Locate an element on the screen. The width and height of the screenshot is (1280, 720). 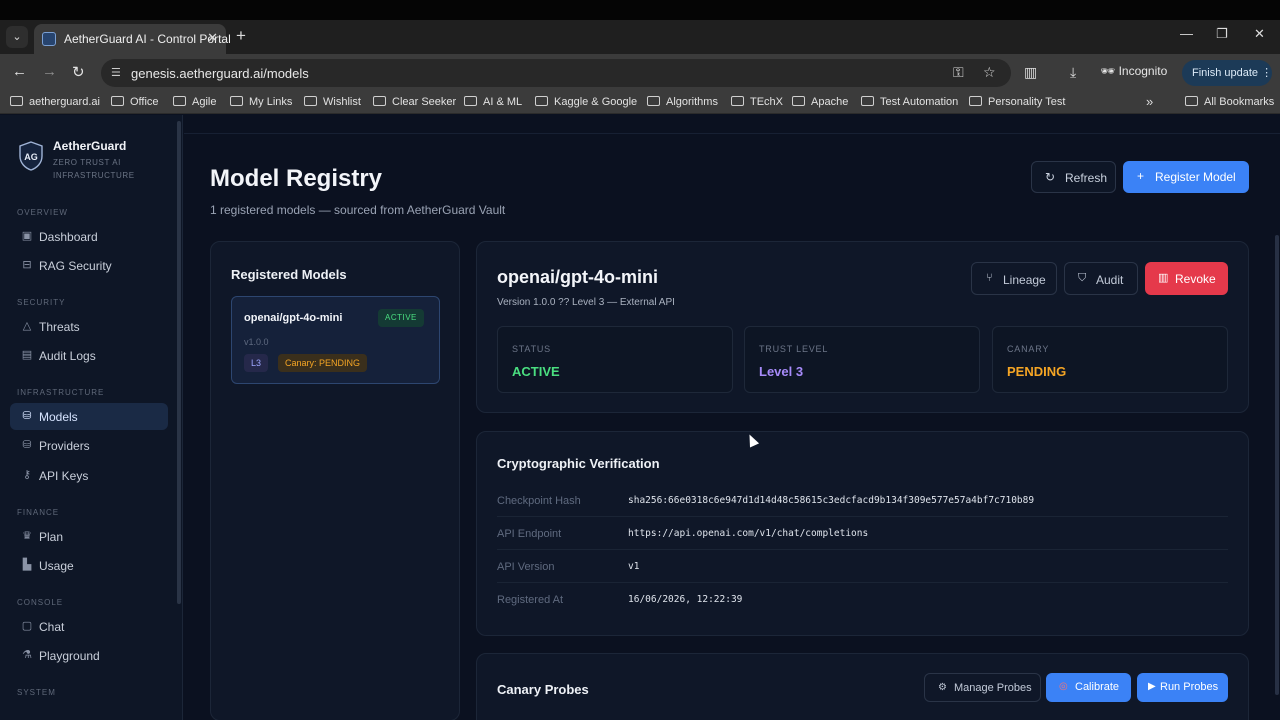
bookmark-item: Kaggle & Google is located at coordinates (586, 102).